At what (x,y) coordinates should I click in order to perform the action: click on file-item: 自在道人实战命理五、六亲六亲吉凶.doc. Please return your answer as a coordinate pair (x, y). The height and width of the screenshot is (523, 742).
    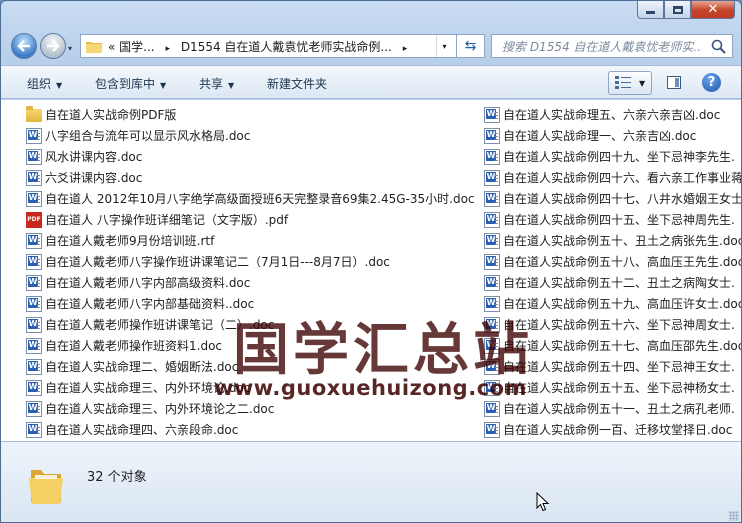
    Looking at the image, I should click on (612, 114).